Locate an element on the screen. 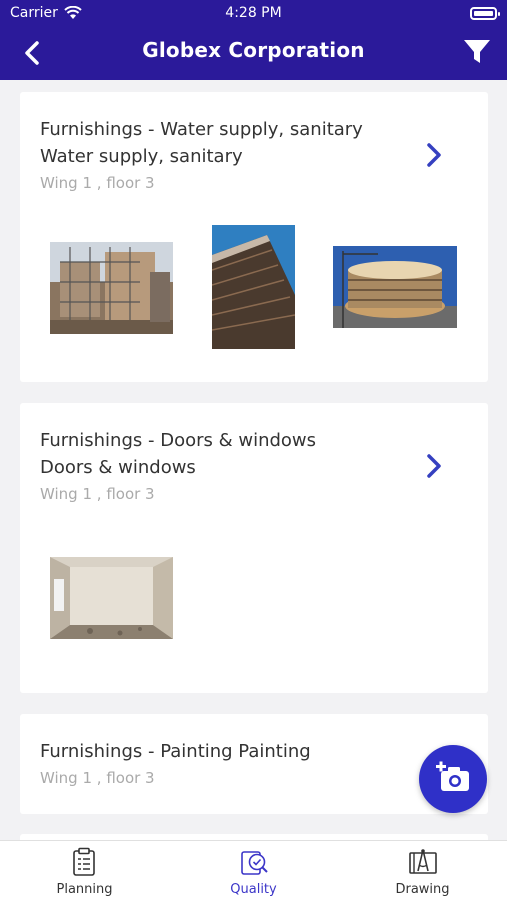 This screenshot has width=507, height=900. status-bar: Carrier 4:28 PM is located at coordinates (253, 15).